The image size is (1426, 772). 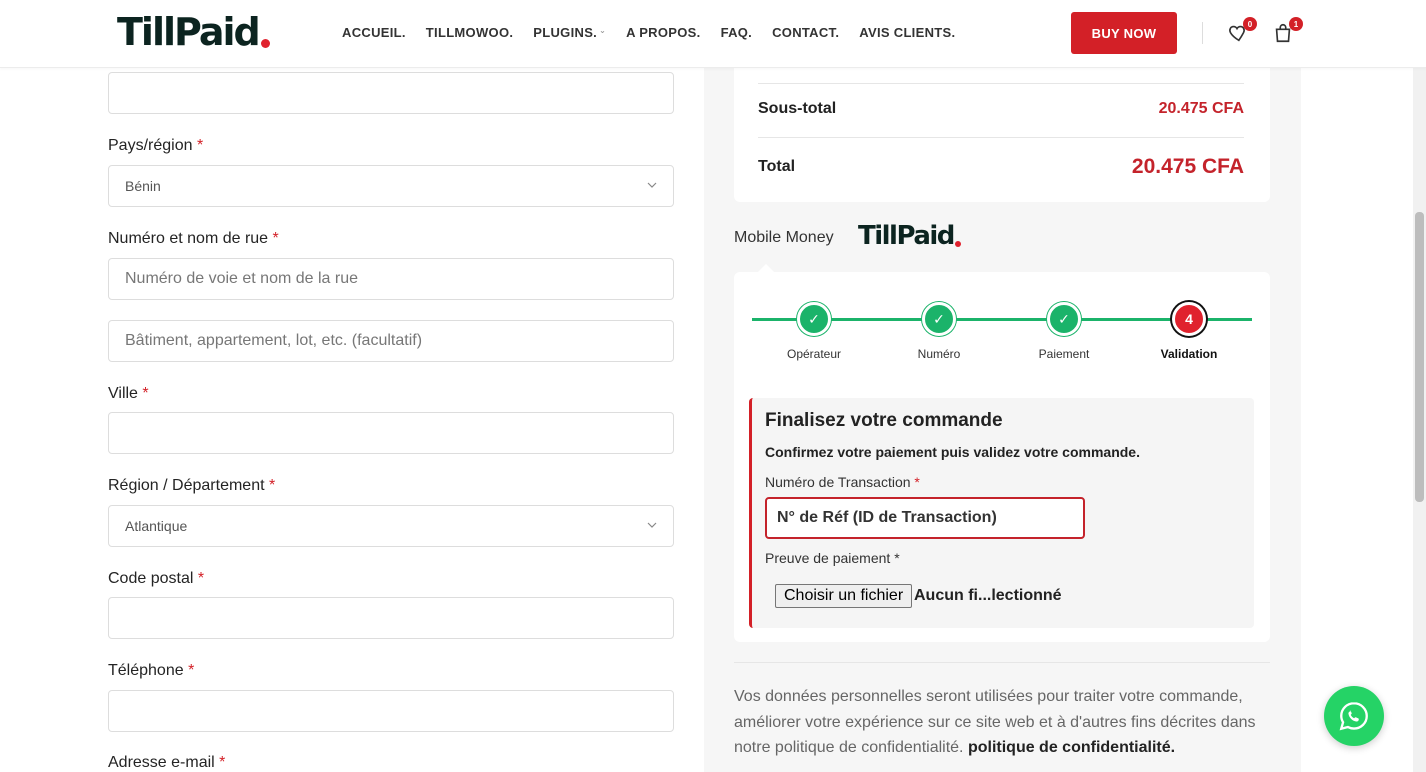 I want to click on order-summary-card, so click(x=1002, y=131).